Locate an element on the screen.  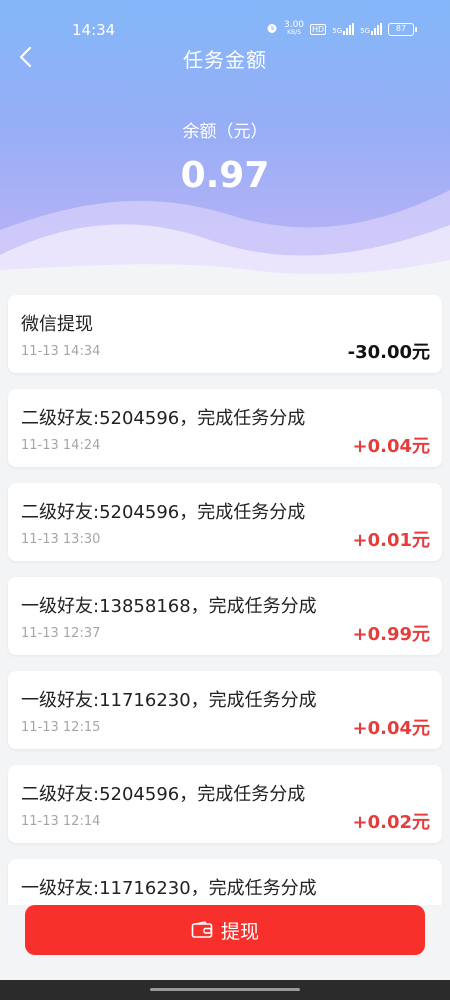
record-amount: +0.99元 is located at coordinates (391, 634).